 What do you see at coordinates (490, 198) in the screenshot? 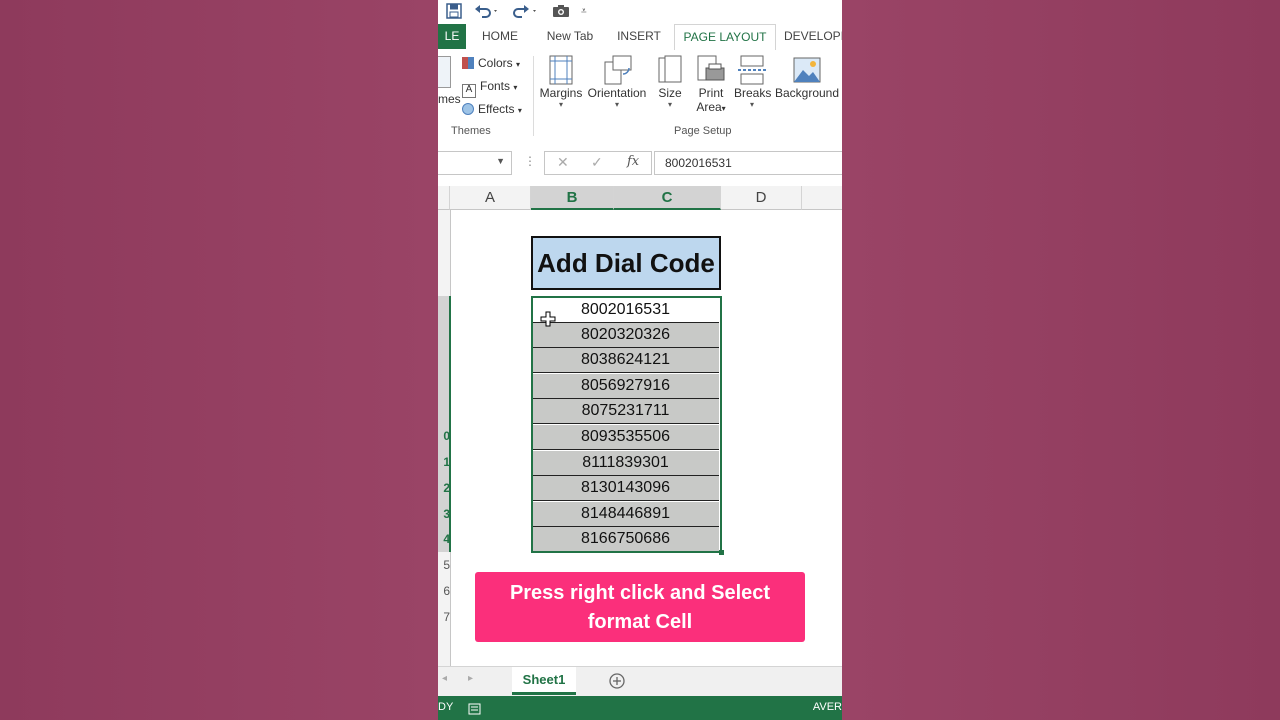
I see `column-header-a: A` at bounding box center [490, 198].